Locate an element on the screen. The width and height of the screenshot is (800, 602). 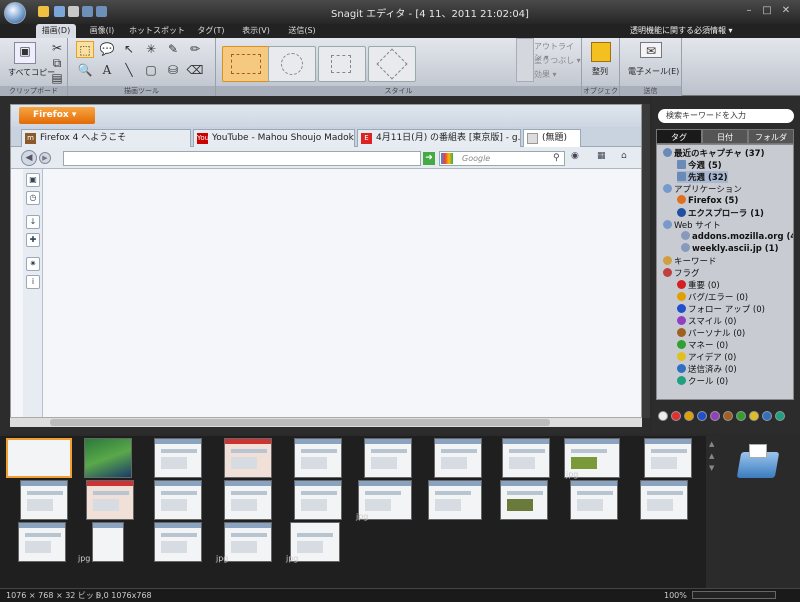
tree-item: 最近のキャプチャ (37) is located at coordinates (713, 153).